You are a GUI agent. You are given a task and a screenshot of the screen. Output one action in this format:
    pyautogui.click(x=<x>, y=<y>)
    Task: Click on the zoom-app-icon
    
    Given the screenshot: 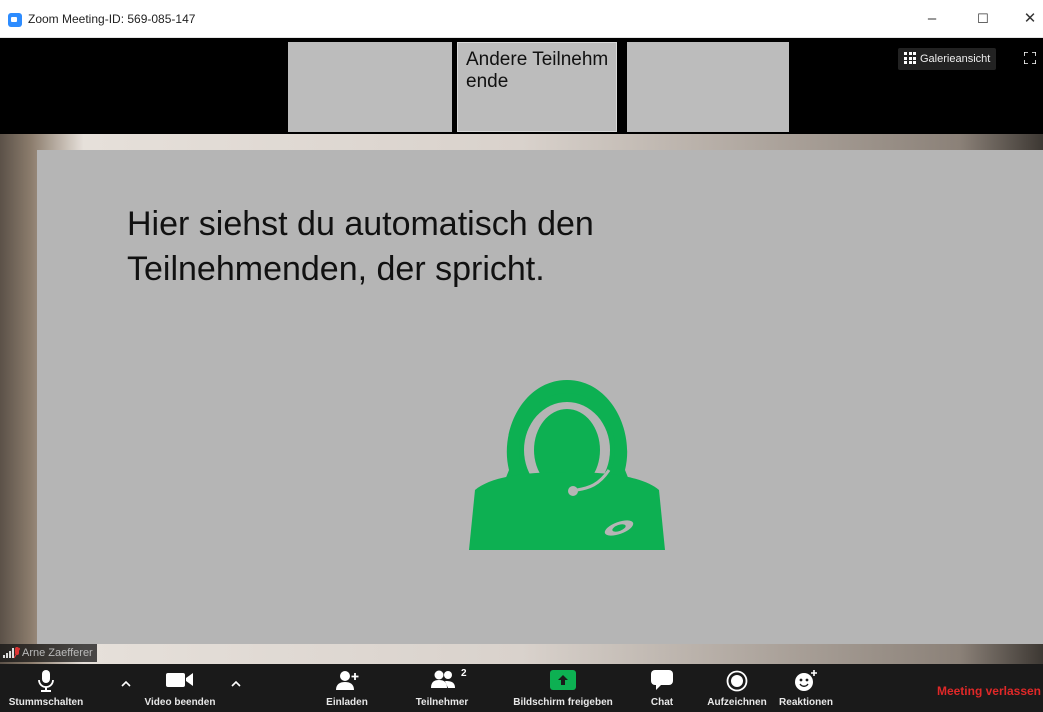 What is the action you would take?
    pyautogui.click(x=15, y=20)
    